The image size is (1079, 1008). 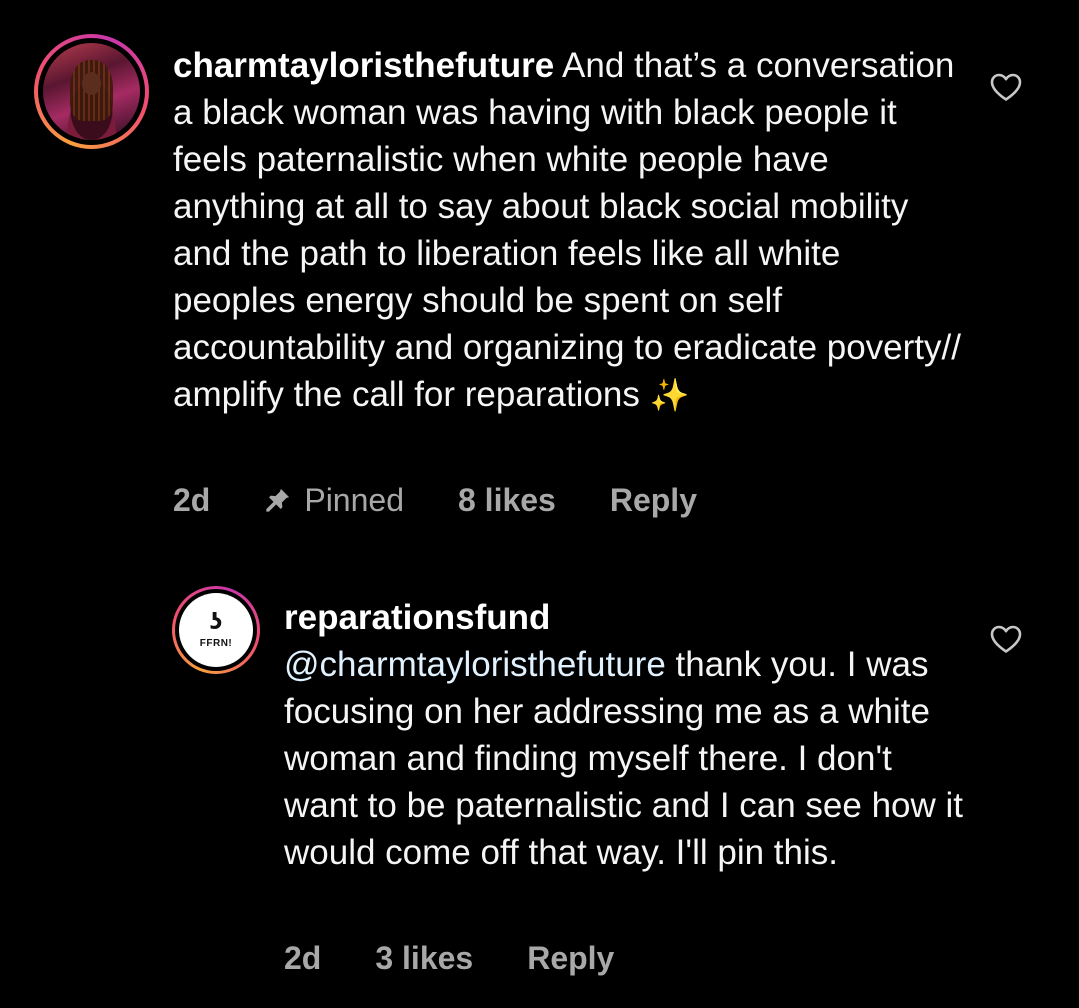 I want to click on pinned-indicator: Pinned, so click(x=334, y=500).